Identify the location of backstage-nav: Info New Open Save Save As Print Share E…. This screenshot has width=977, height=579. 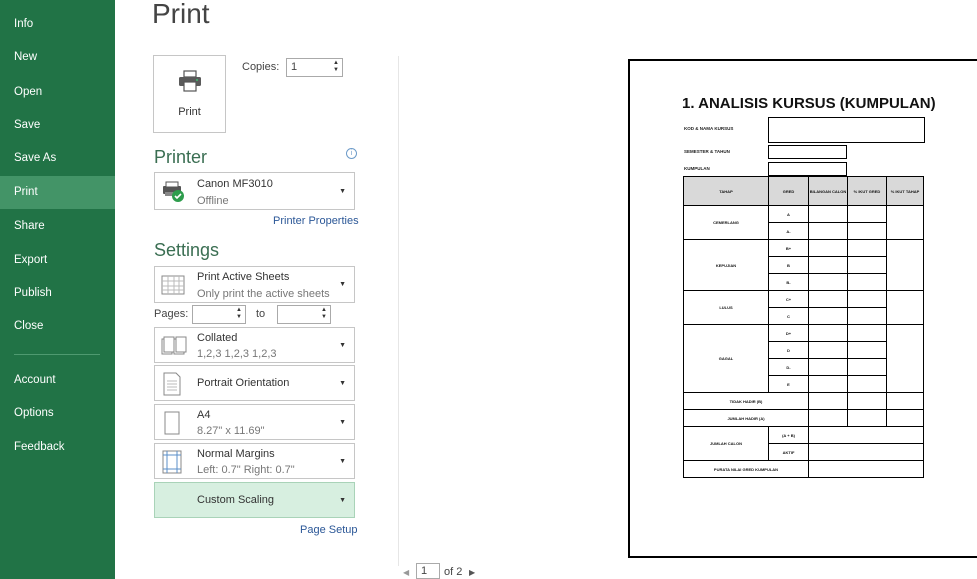
(57, 289).